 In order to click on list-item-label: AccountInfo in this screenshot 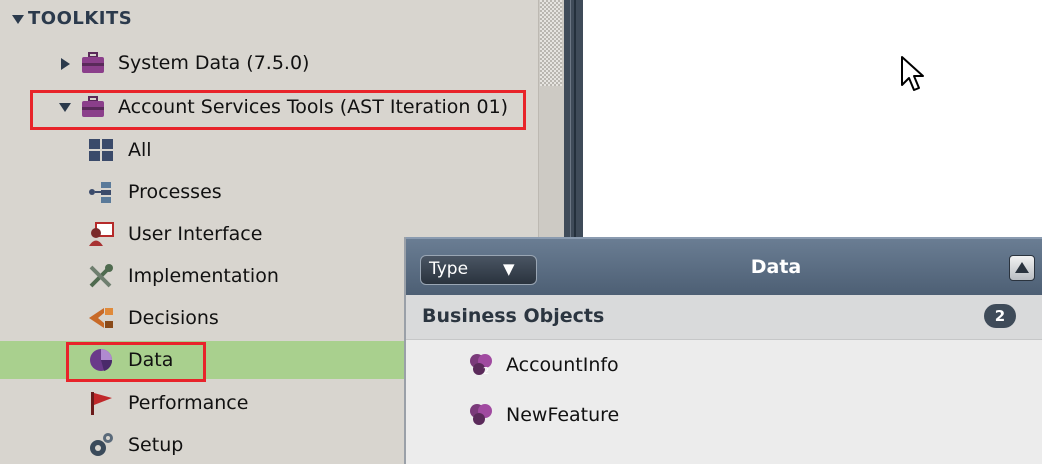, I will do `click(562, 365)`.